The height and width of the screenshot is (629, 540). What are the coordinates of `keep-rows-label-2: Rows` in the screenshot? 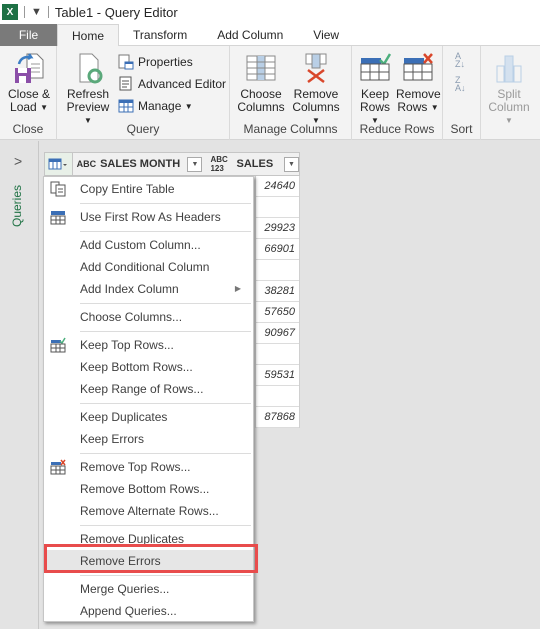 It's located at (374, 107).